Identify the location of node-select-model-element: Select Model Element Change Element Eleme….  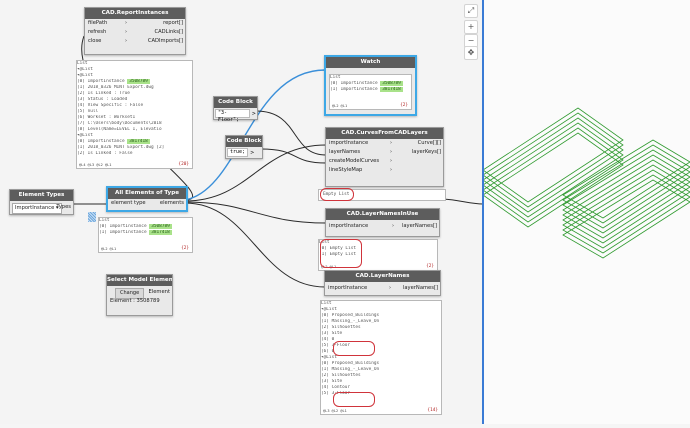
(139, 295).